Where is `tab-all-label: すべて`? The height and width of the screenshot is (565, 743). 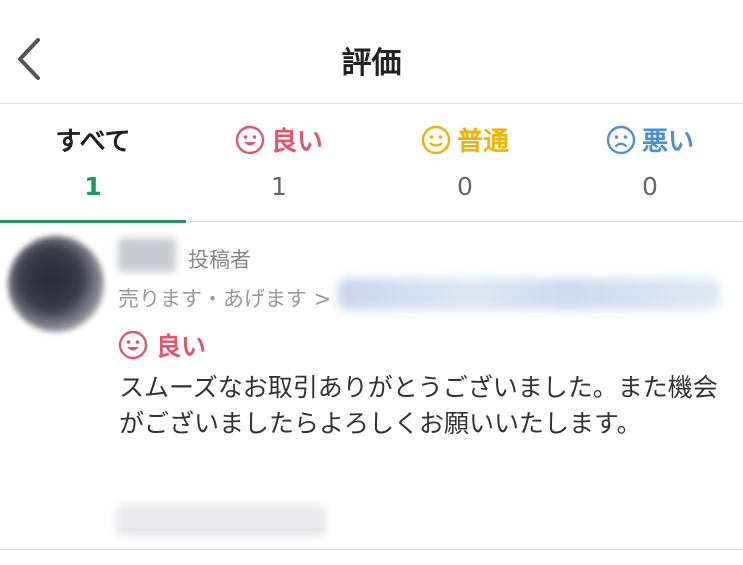 tab-all-label: すべて is located at coordinates (93, 142).